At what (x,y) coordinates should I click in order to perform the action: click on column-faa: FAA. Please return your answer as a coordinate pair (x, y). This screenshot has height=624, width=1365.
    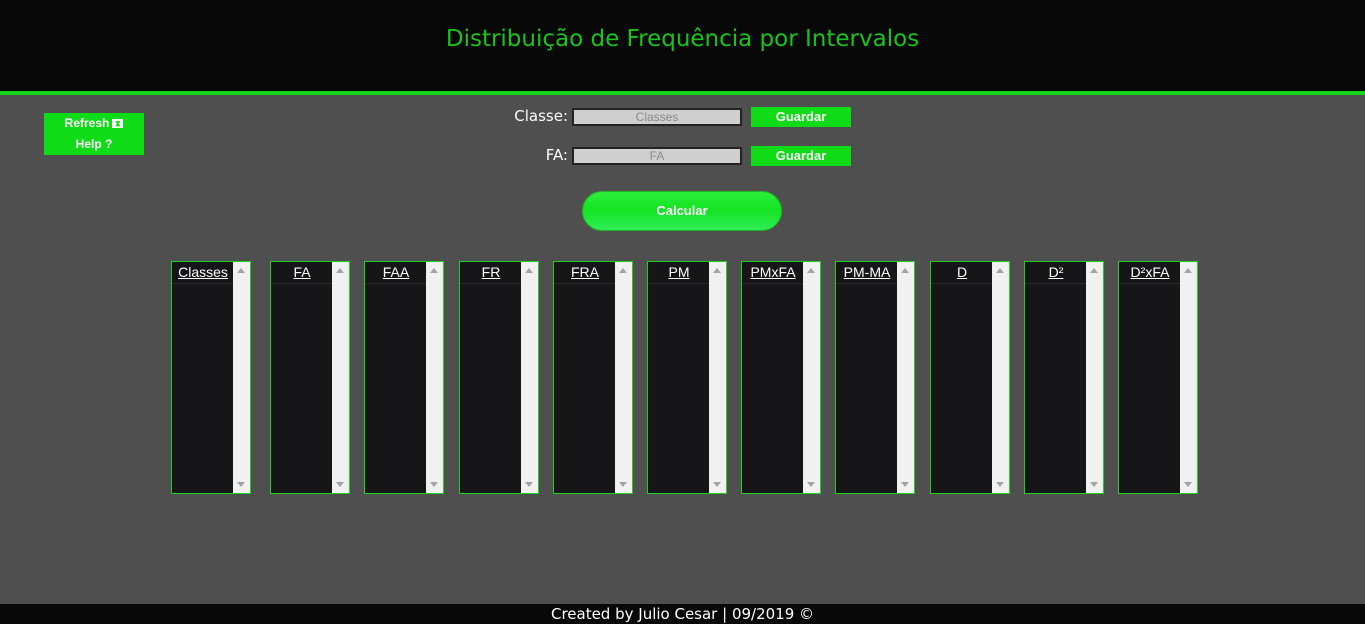
    Looking at the image, I should click on (404, 377).